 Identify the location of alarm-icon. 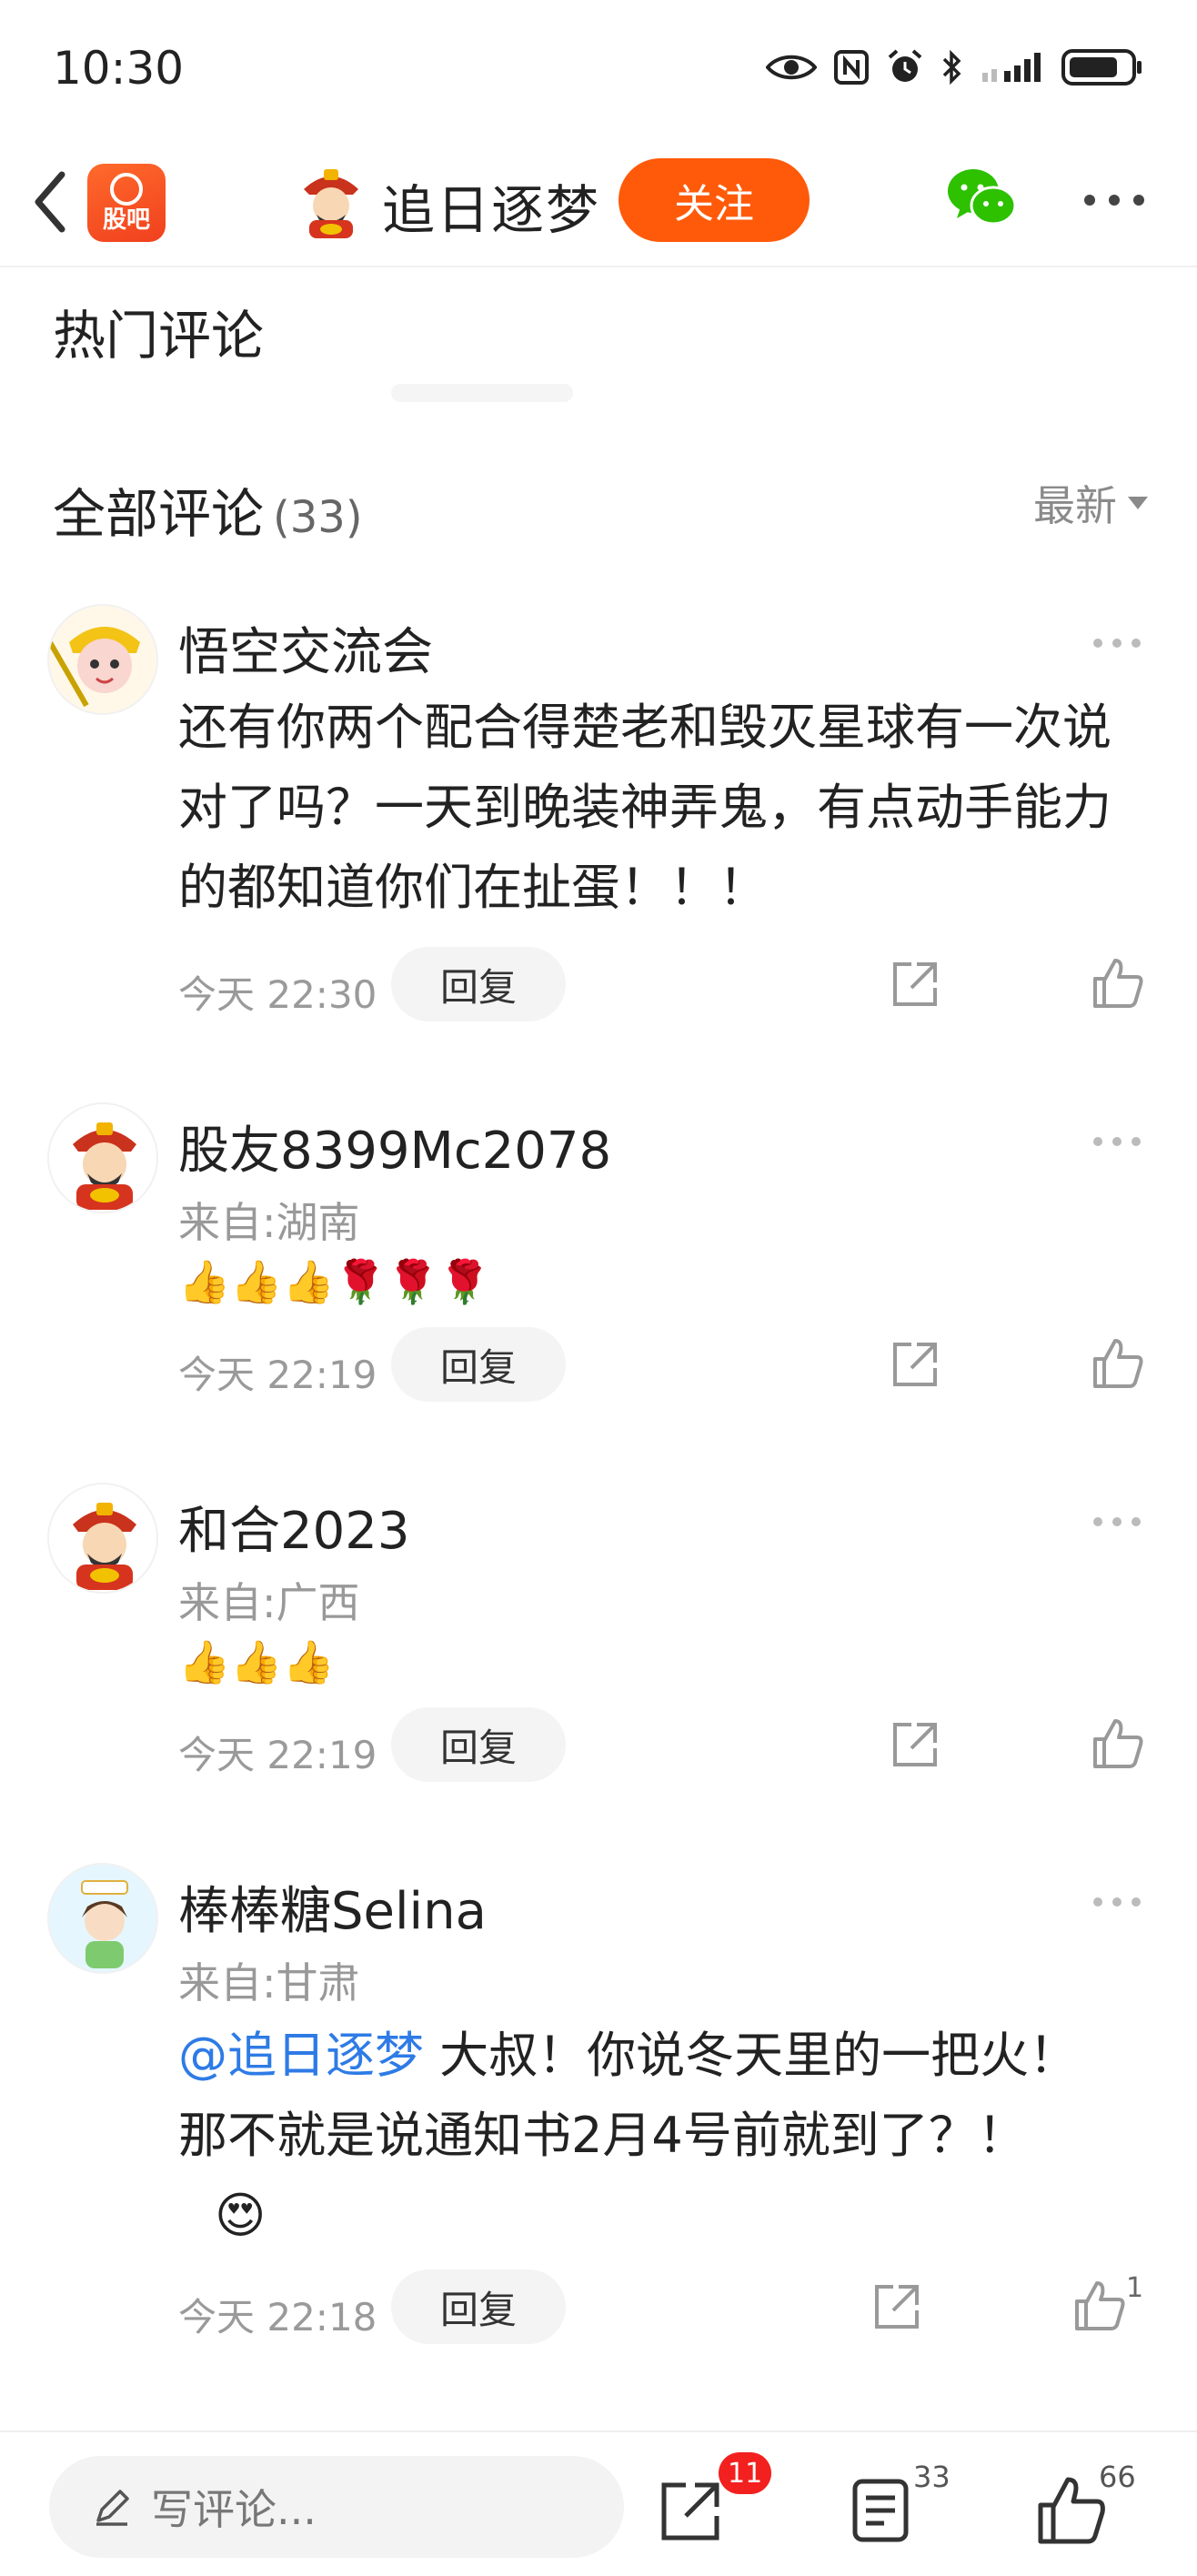
(905, 65).